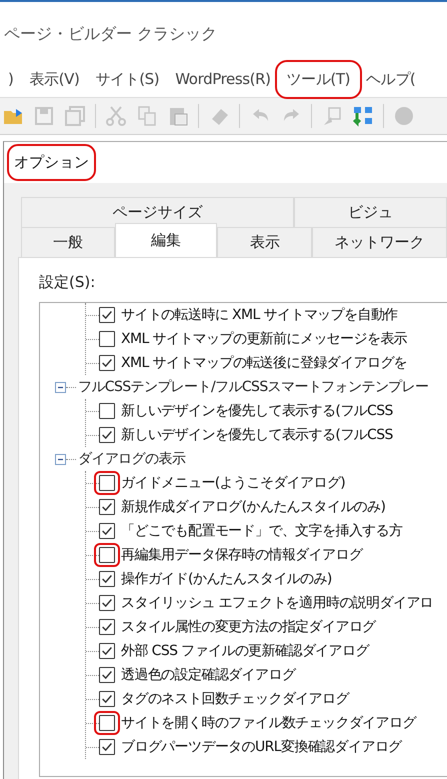 The height and width of the screenshot is (779, 447). What do you see at coordinates (127, 79) in the screenshot?
I see `menu-item: サイト(S)` at bounding box center [127, 79].